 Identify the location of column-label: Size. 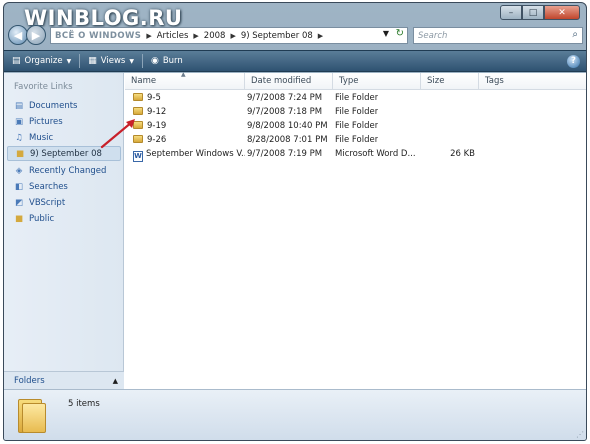
(436, 81).